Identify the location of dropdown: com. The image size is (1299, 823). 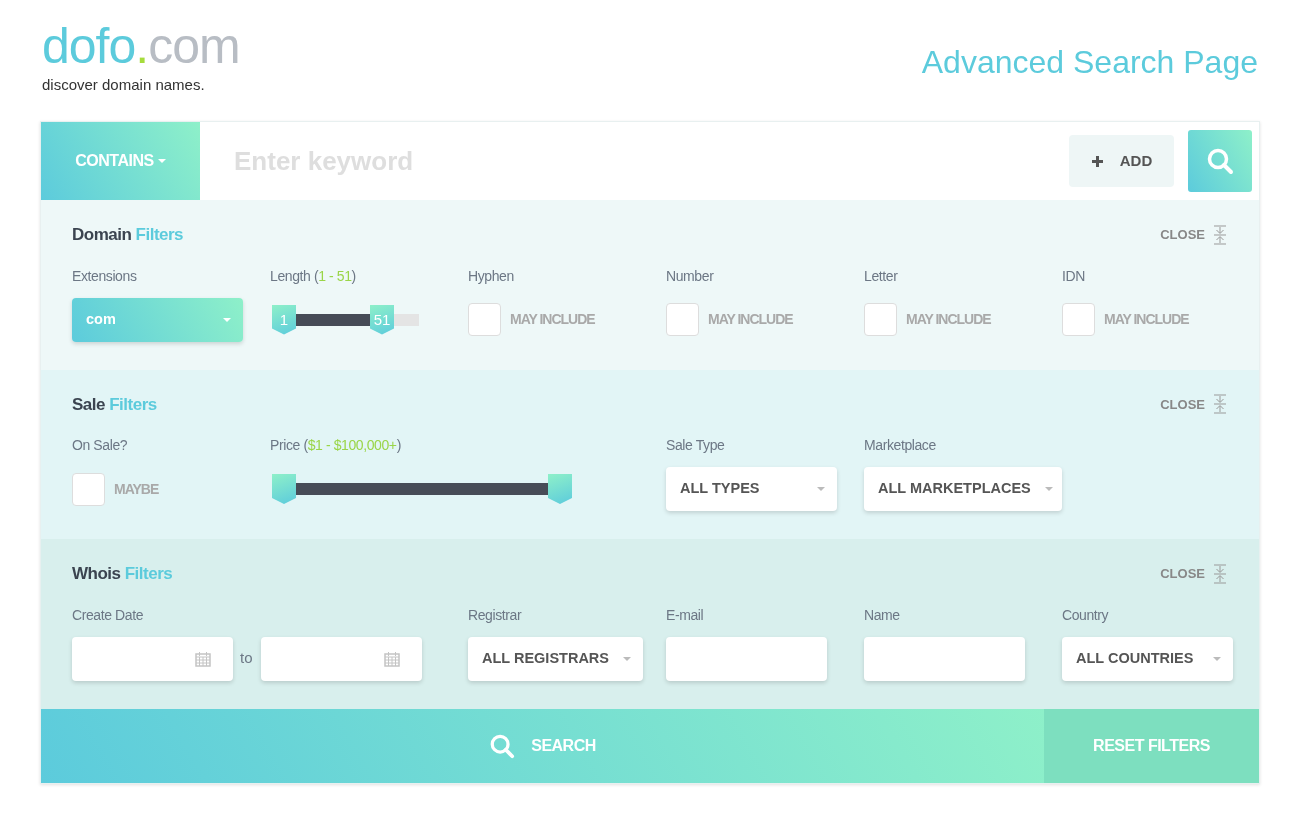
(157, 319).